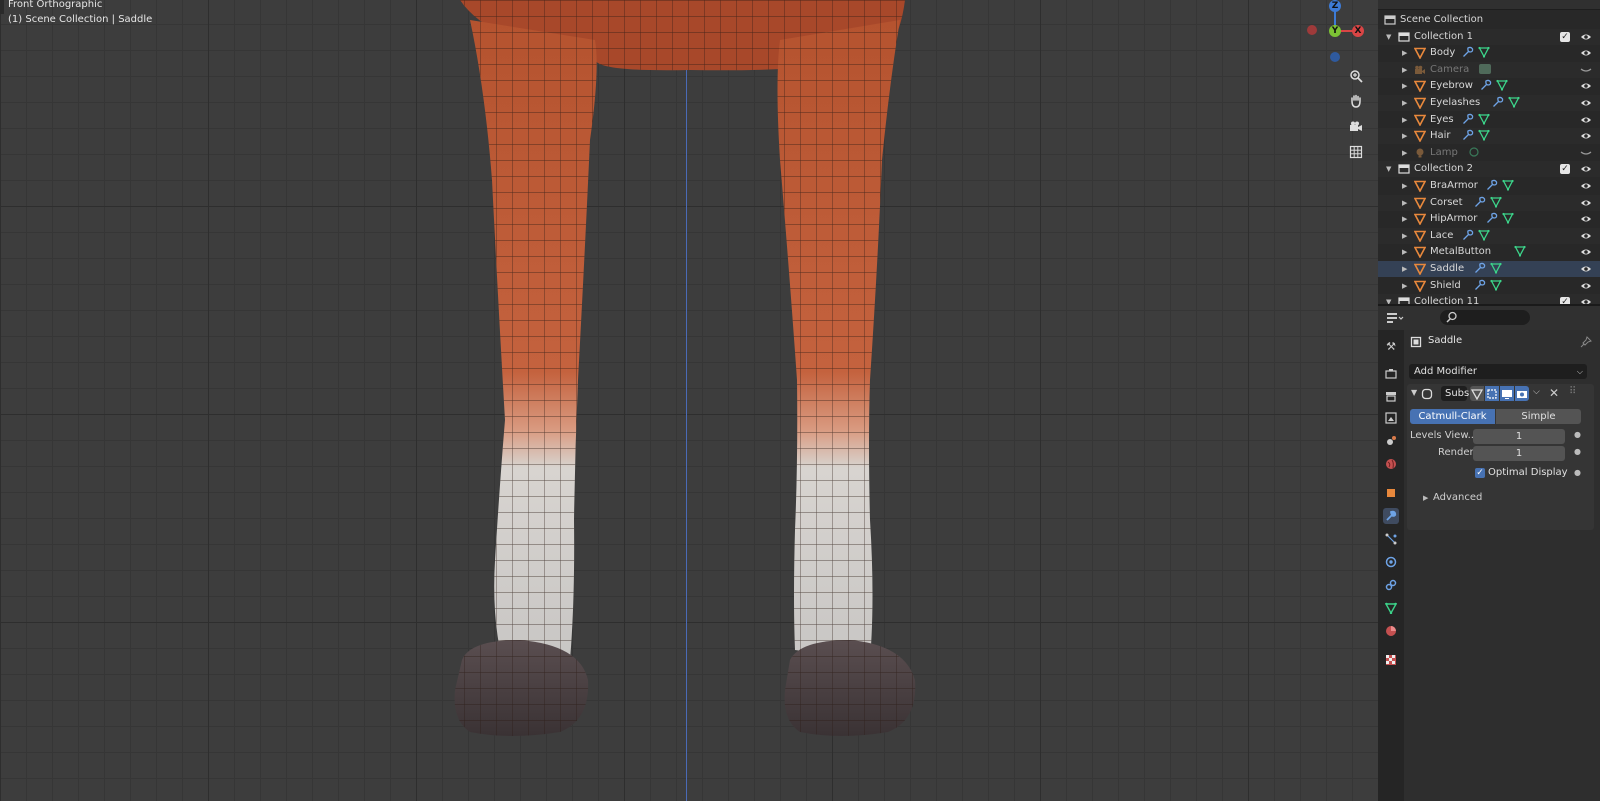 The height and width of the screenshot is (801, 1600). What do you see at coordinates (1335, 6) in the screenshot?
I see `gizmo-z-axis: Z` at bounding box center [1335, 6].